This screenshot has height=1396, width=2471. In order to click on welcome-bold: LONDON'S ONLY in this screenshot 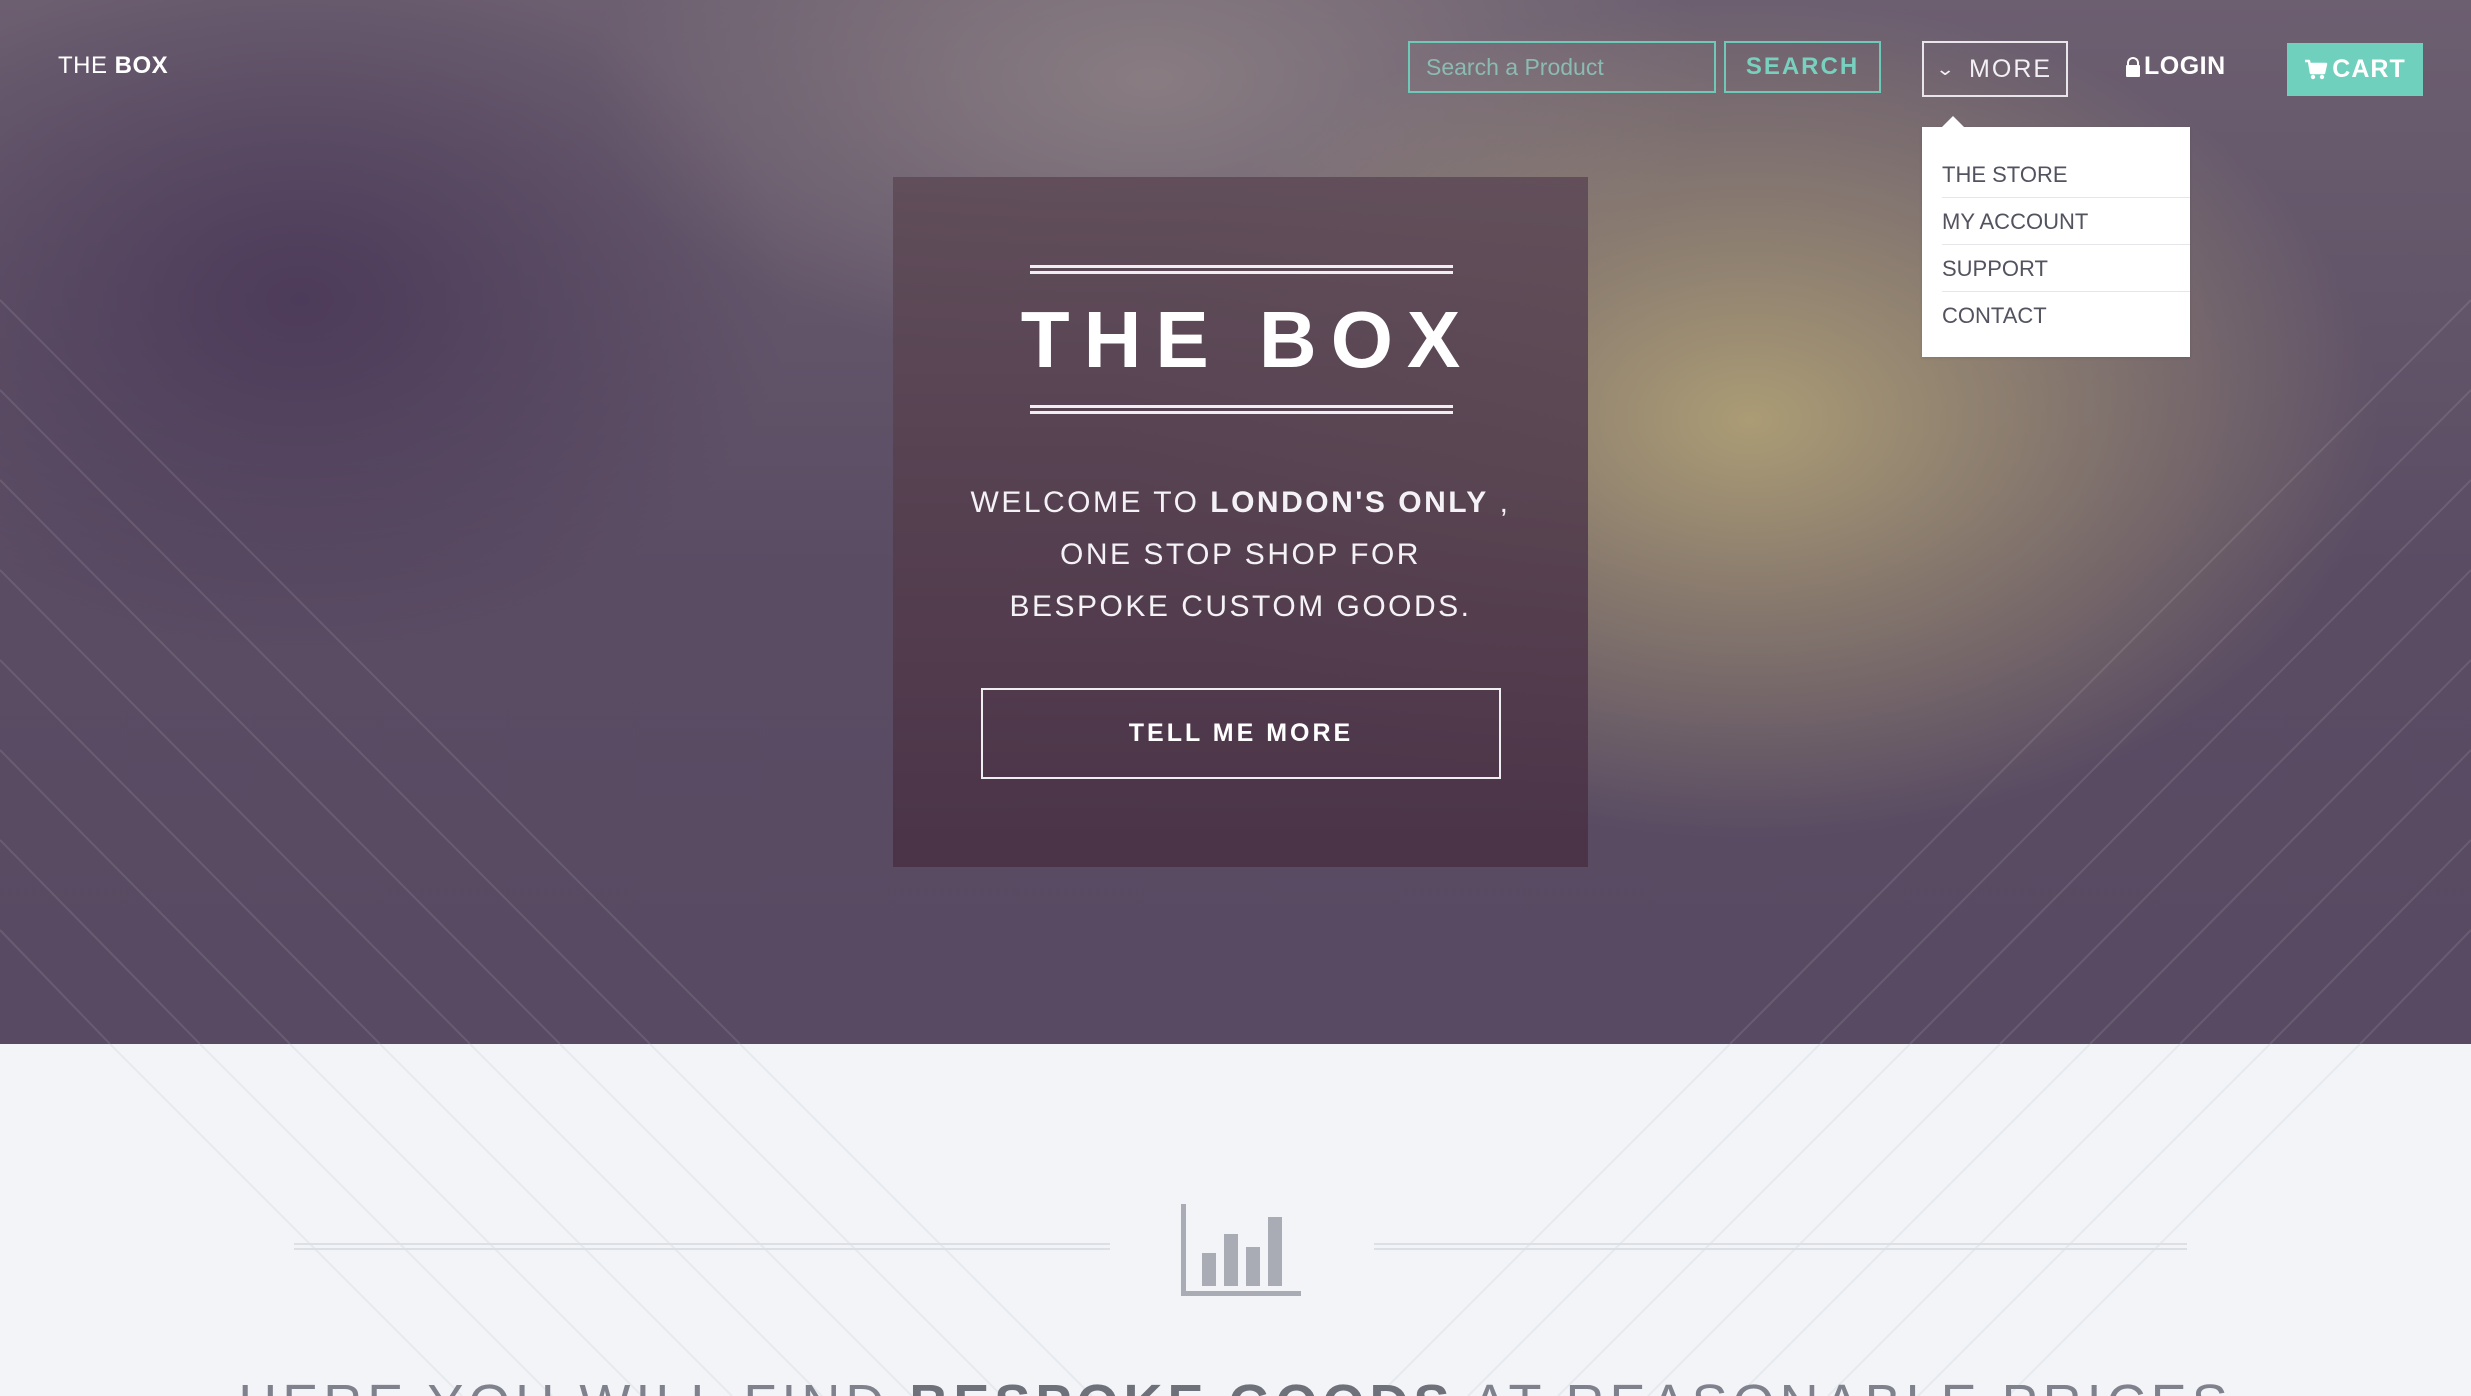, I will do `click(1349, 502)`.